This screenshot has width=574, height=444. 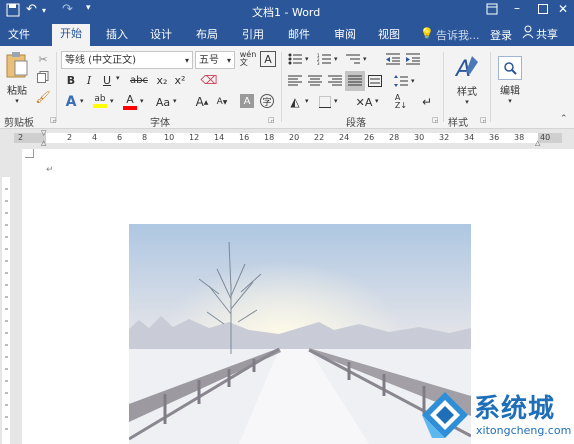 I want to click on share-button: 共享, so click(x=540, y=33).